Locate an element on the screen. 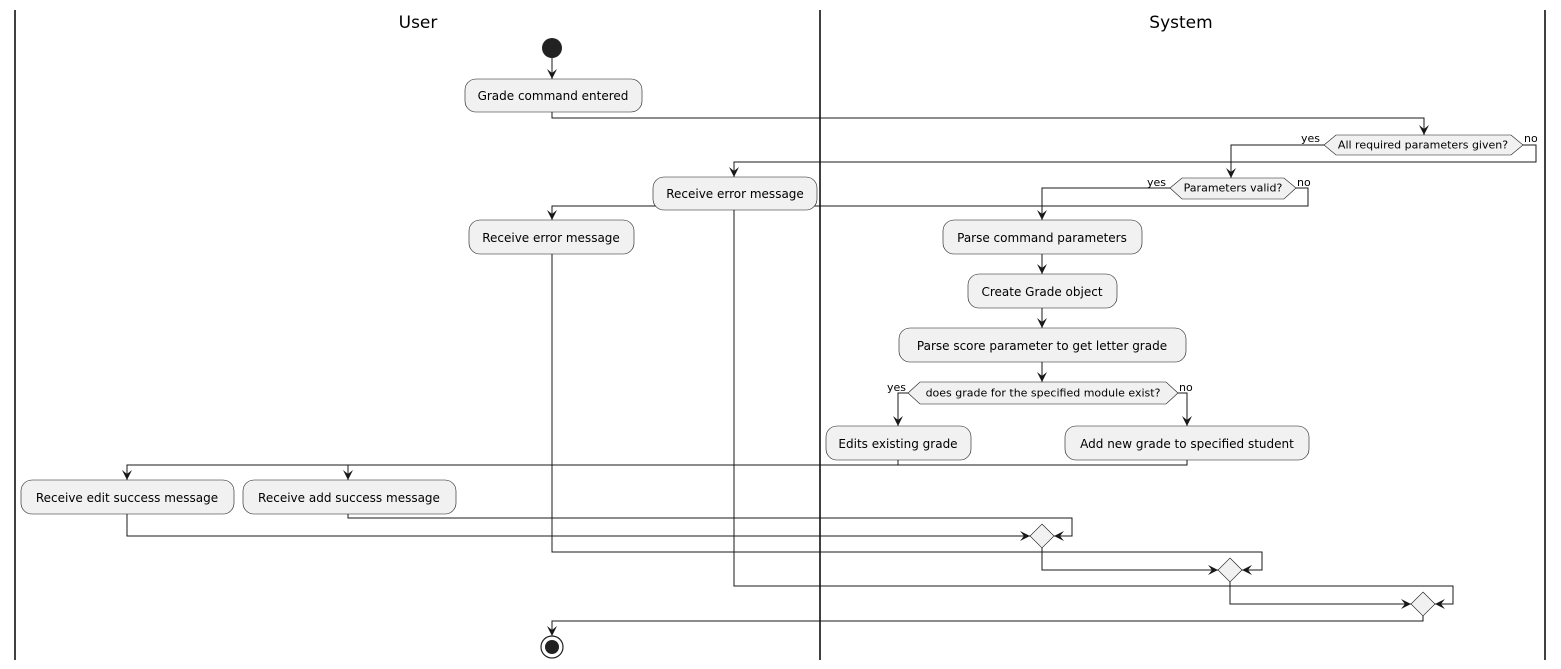 This screenshot has height=669, width=1561. lane-title-system: System is located at coordinates (1180, 23).